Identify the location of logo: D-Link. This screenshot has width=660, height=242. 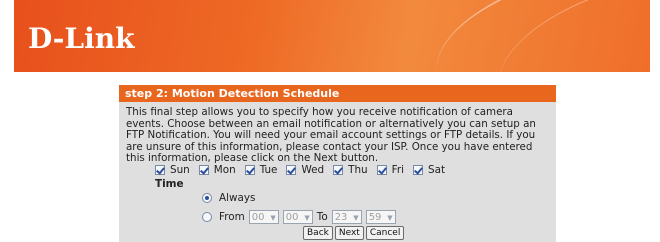
(81, 38).